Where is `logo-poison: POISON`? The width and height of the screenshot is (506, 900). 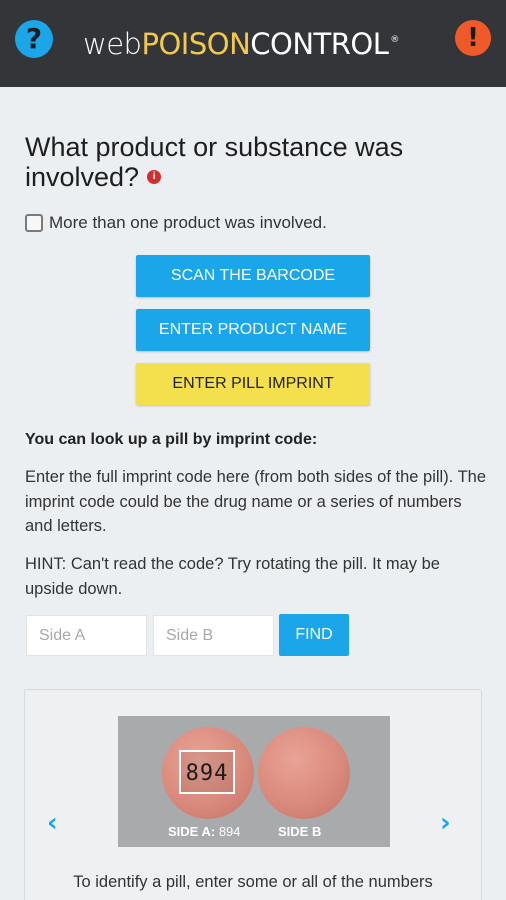 logo-poison: POISON is located at coordinates (196, 44).